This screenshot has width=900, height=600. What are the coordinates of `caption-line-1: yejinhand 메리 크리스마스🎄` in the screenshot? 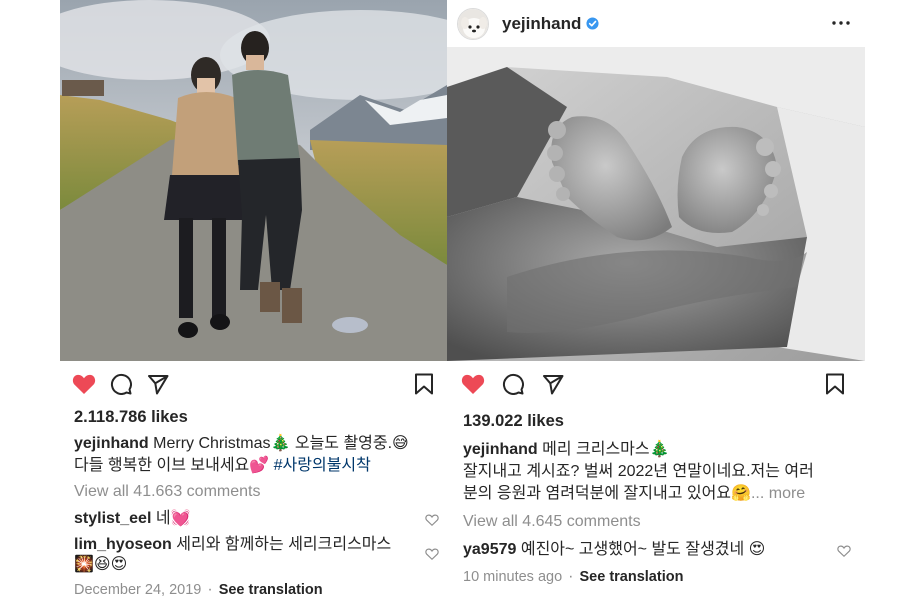 It's located at (566, 450).